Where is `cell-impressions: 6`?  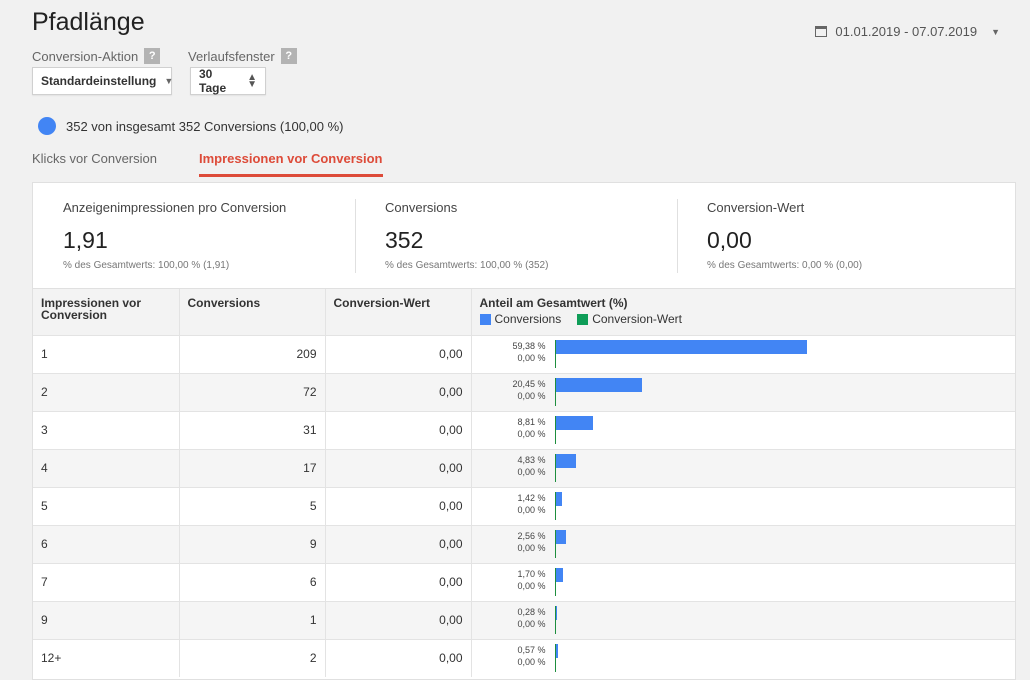 cell-impressions: 6 is located at coordinates (106, 543).